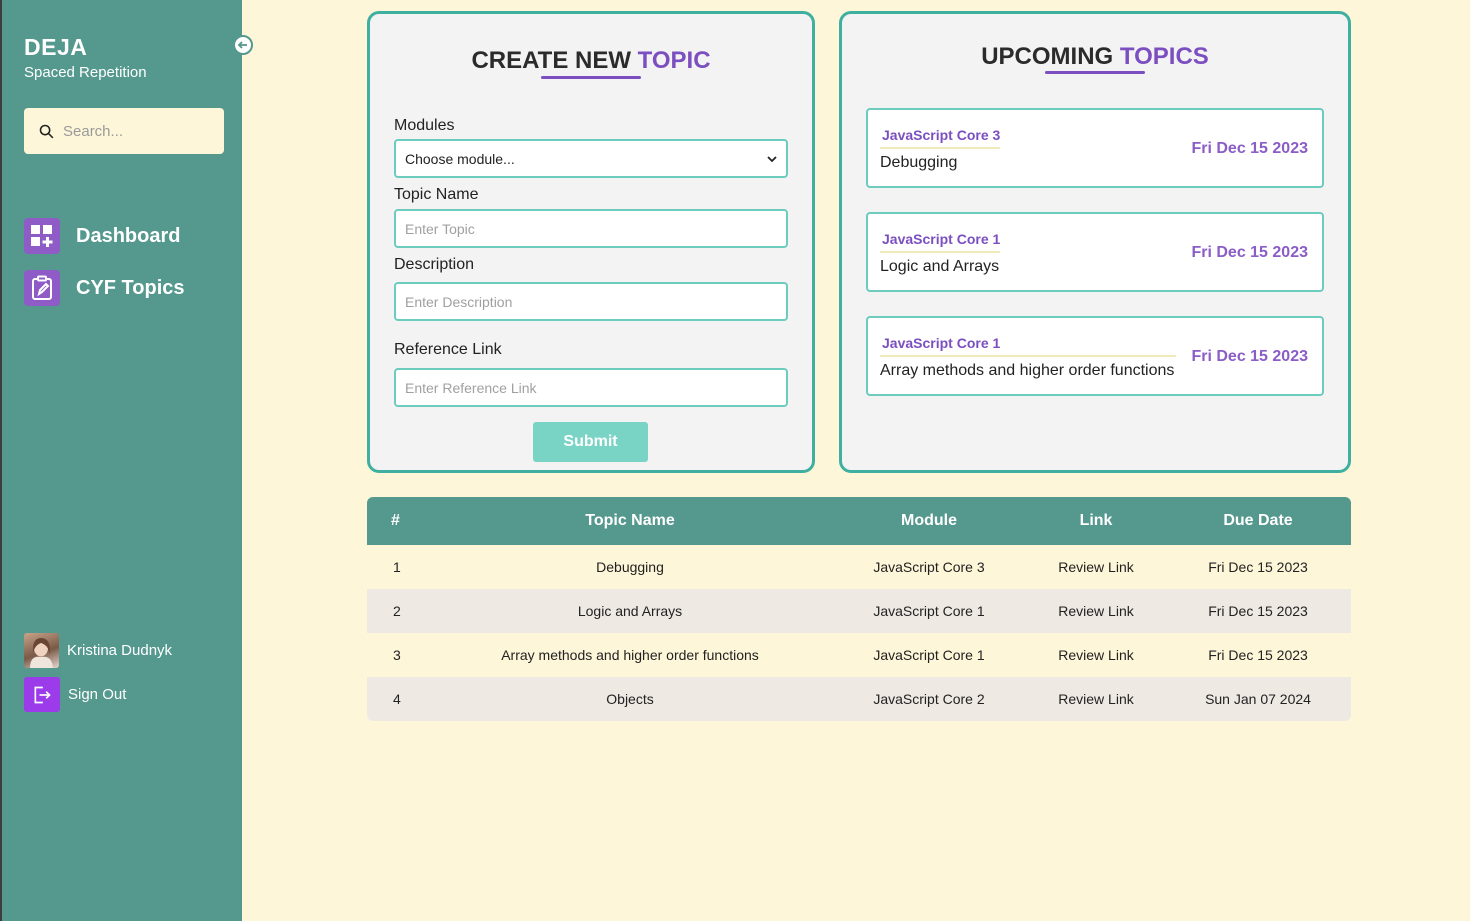 Image resolution: width=1470 pixels, height=921 pixels. I want to click on search-icon, so click(46, 131).